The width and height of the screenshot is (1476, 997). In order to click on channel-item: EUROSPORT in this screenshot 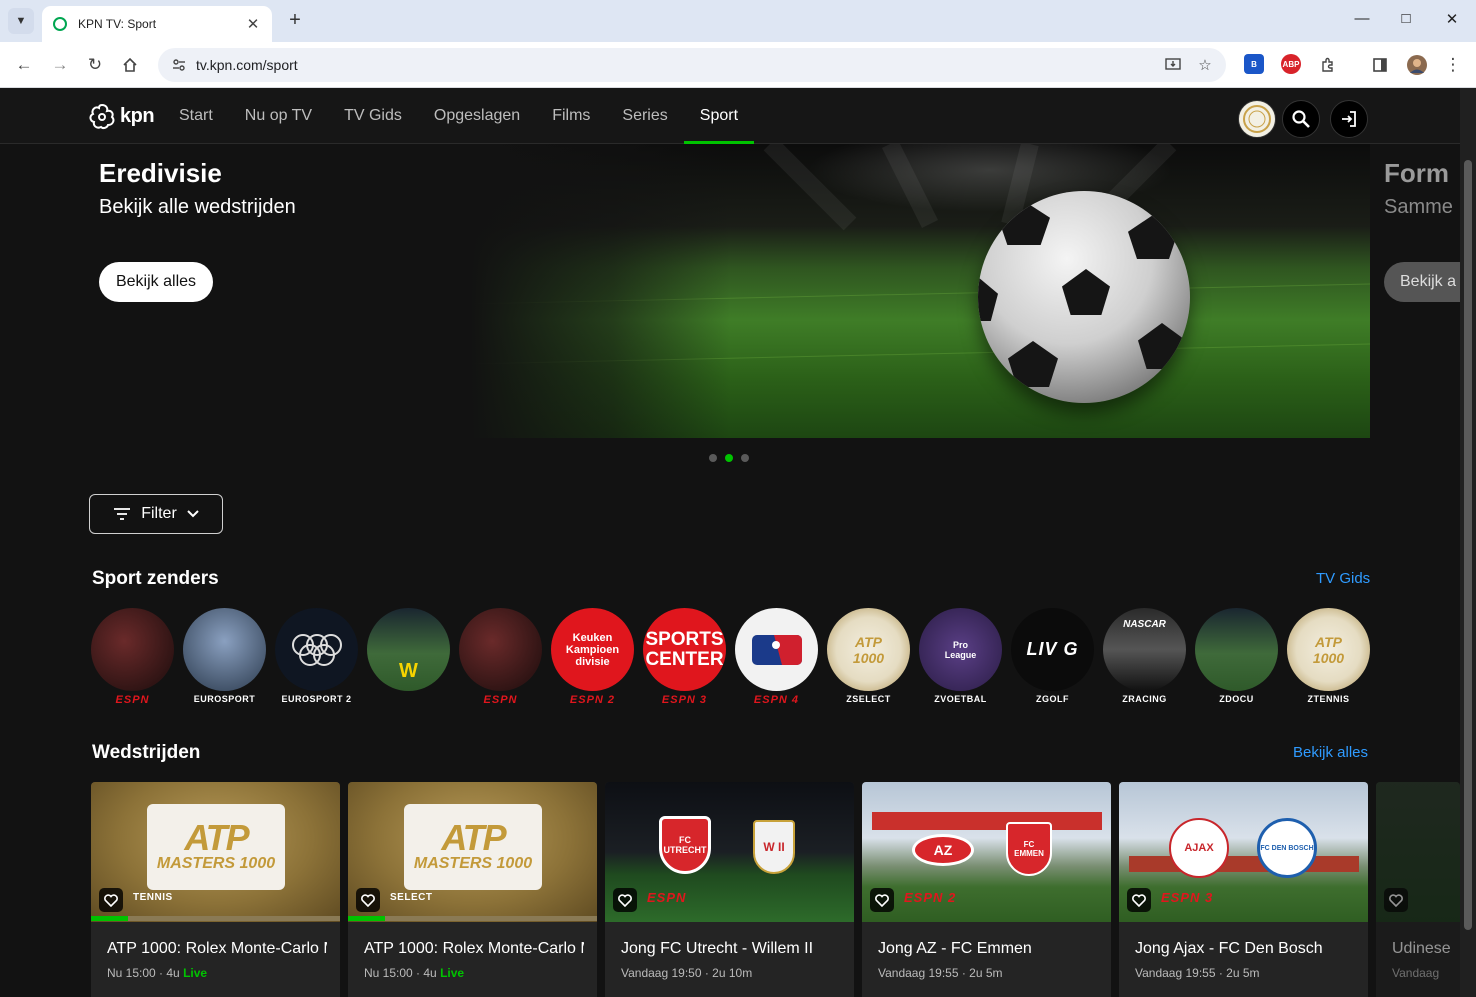, I will do `click(224, 658)`.